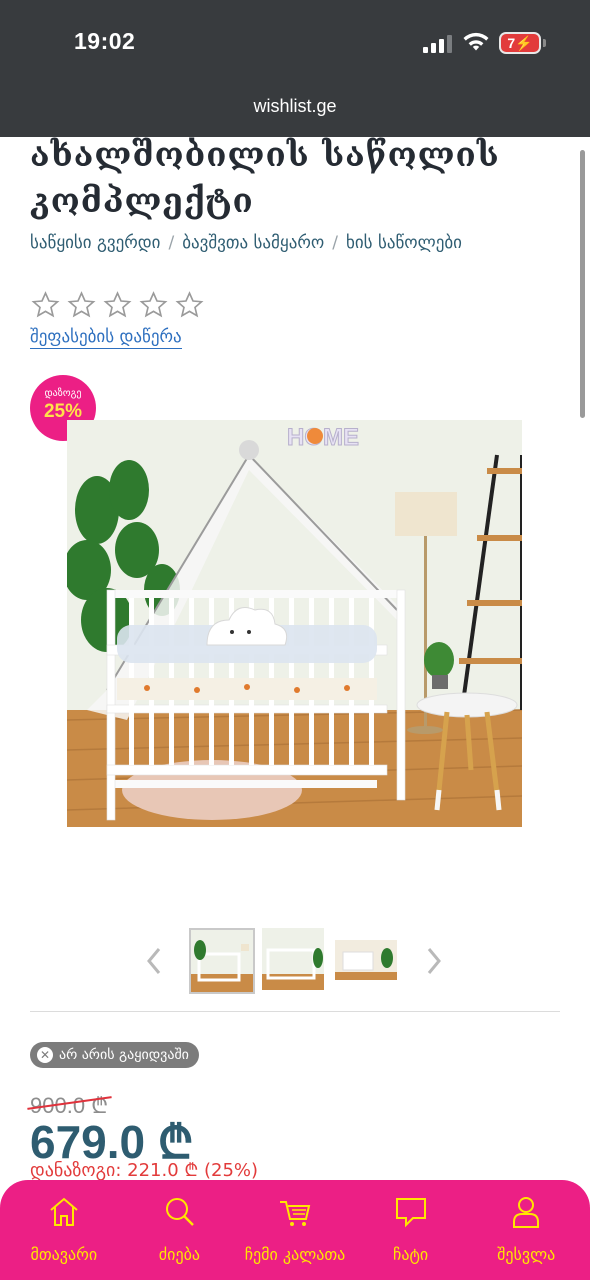 The image size is (590, 1280). Describe the element at coordinates (124, 1055) in the screenshot. I see `stock-status-text: არ არის გაყიდვაში` at that location.